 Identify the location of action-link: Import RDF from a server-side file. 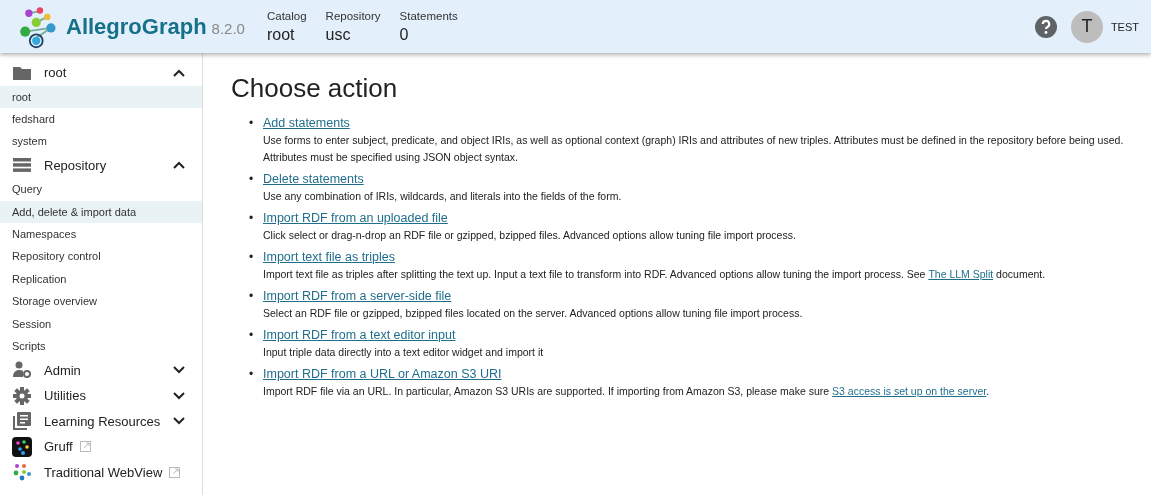
(357, 296).